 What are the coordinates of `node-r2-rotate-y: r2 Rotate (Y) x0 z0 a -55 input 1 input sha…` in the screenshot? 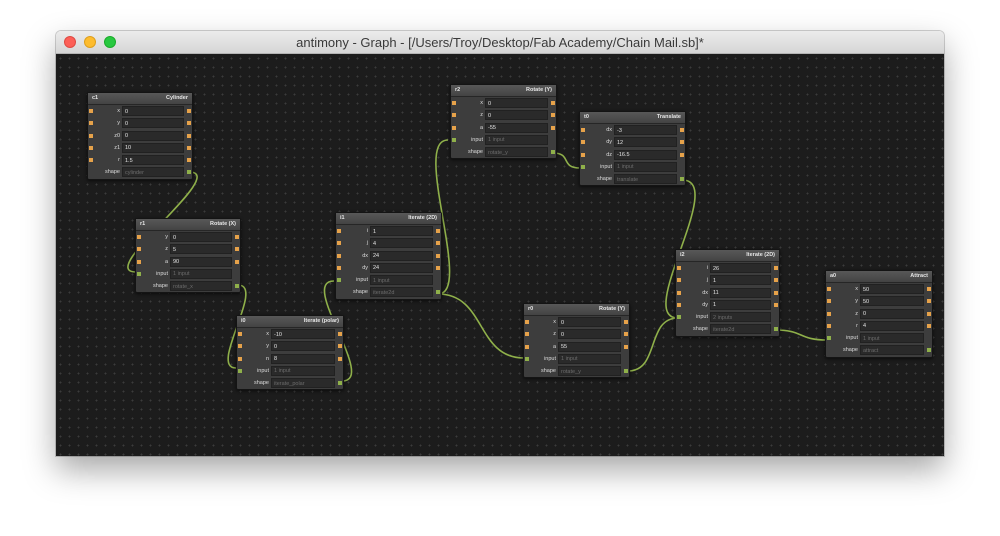 It's located at (503, 122).